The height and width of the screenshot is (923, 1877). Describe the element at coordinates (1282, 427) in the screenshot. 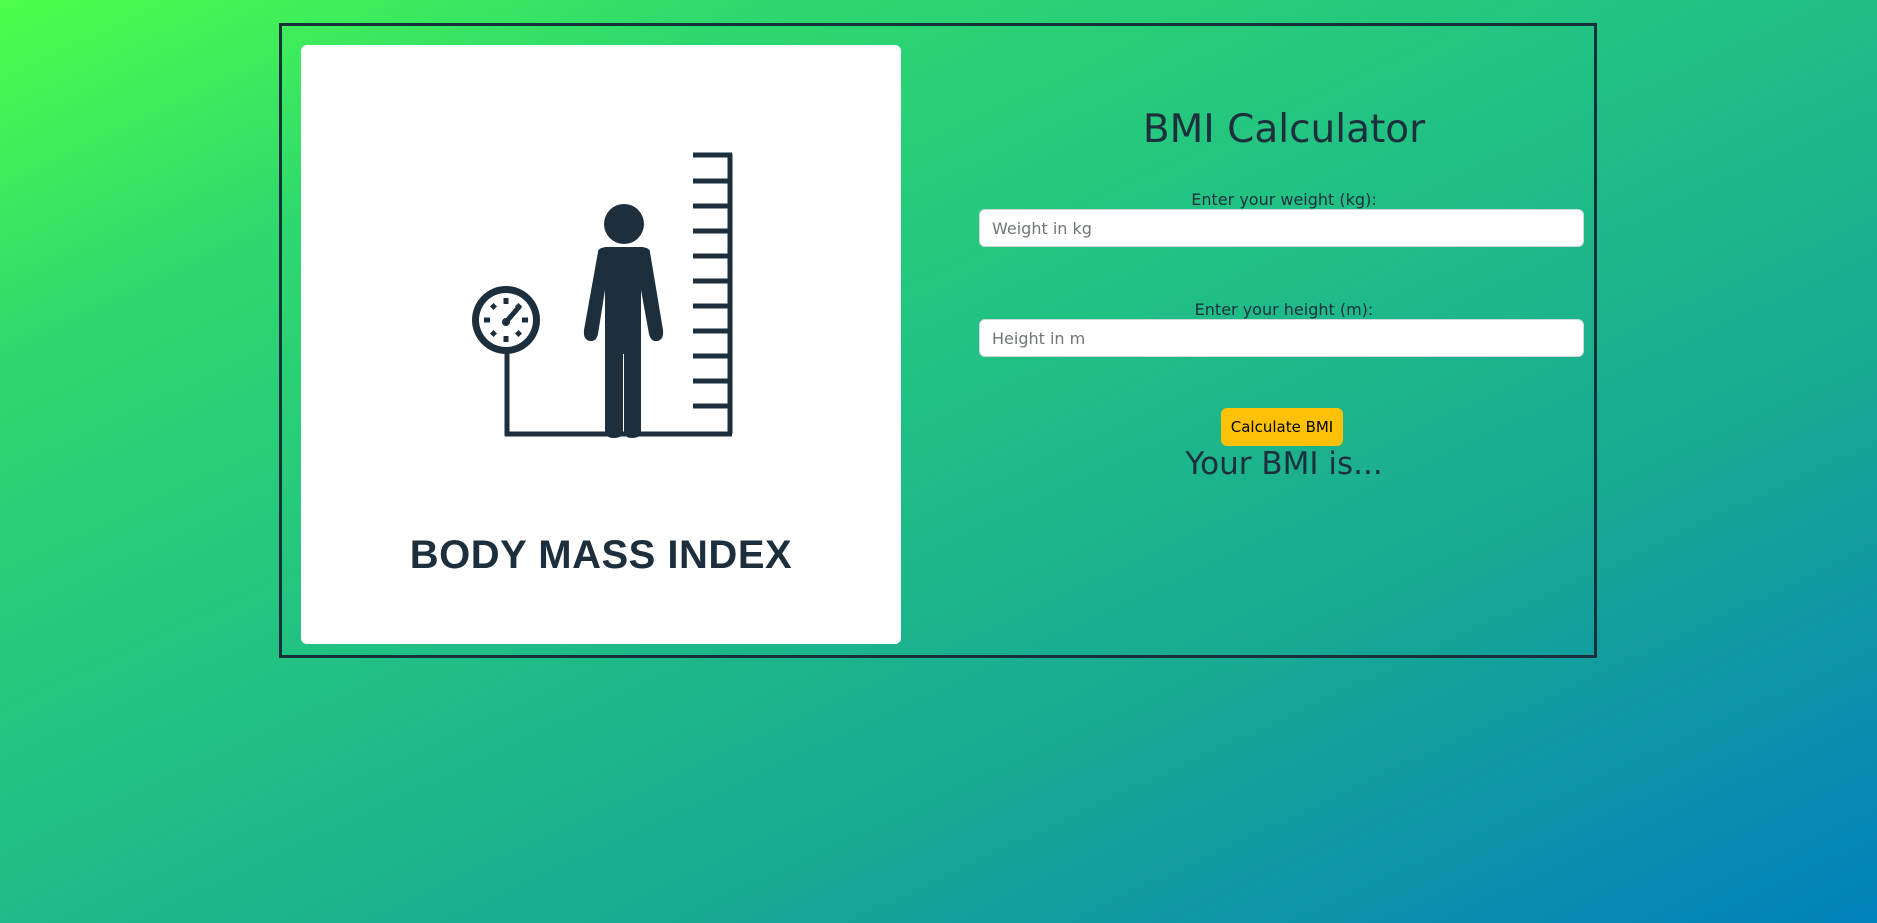

I see `calculate-bmi-button: Calculate BMI` at that location.